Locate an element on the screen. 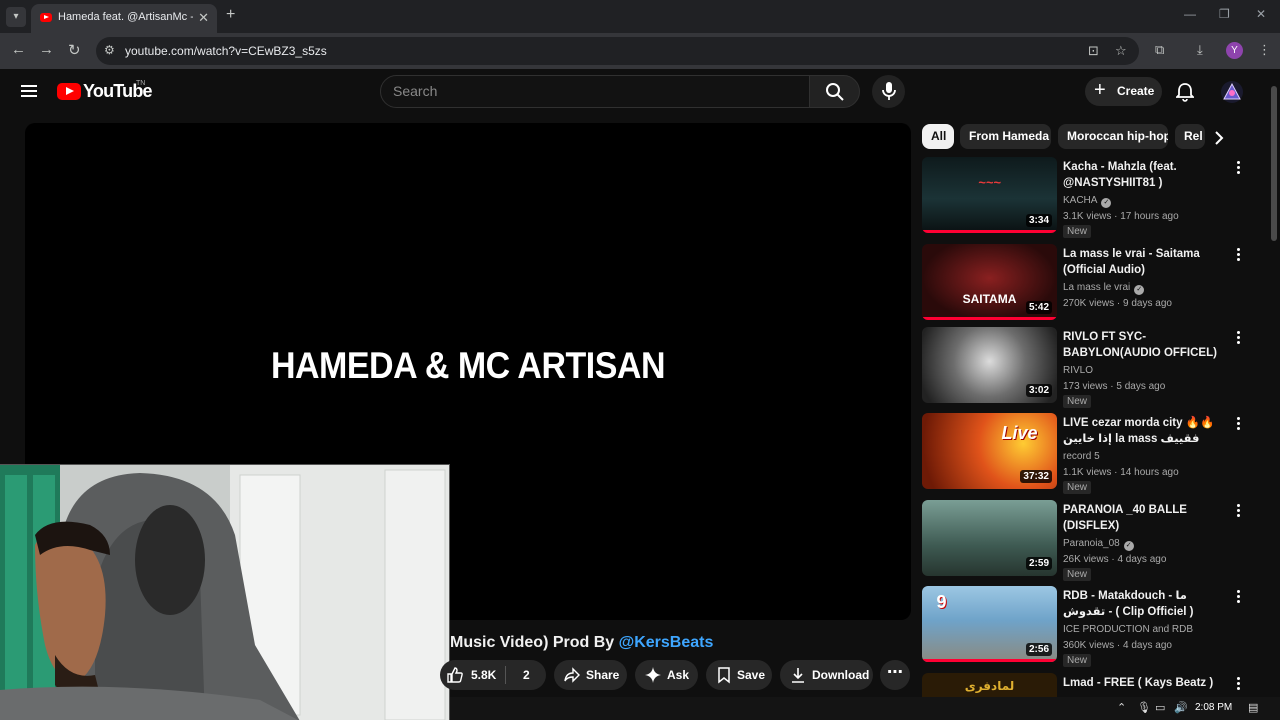  ask-button: Ask is located at coordinates (666, 675).